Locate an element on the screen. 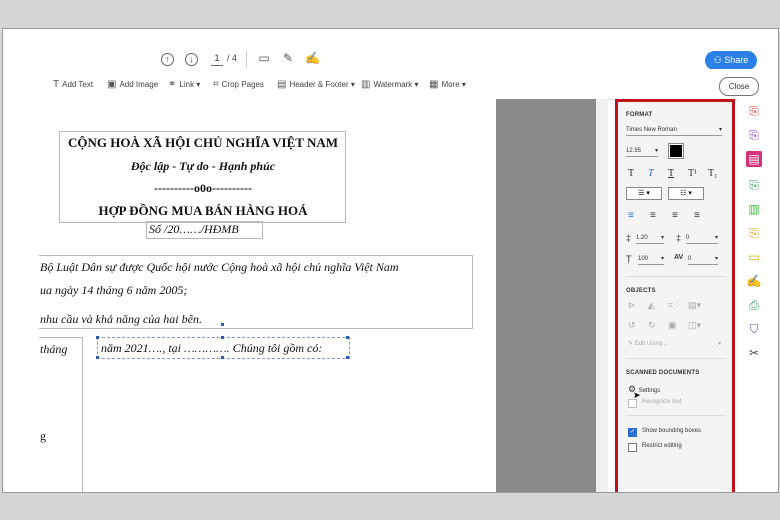 The width and height of the screenshot is (780, 520). horizontal-scale-icon: Ṭ is located at coordinates (629, 259).